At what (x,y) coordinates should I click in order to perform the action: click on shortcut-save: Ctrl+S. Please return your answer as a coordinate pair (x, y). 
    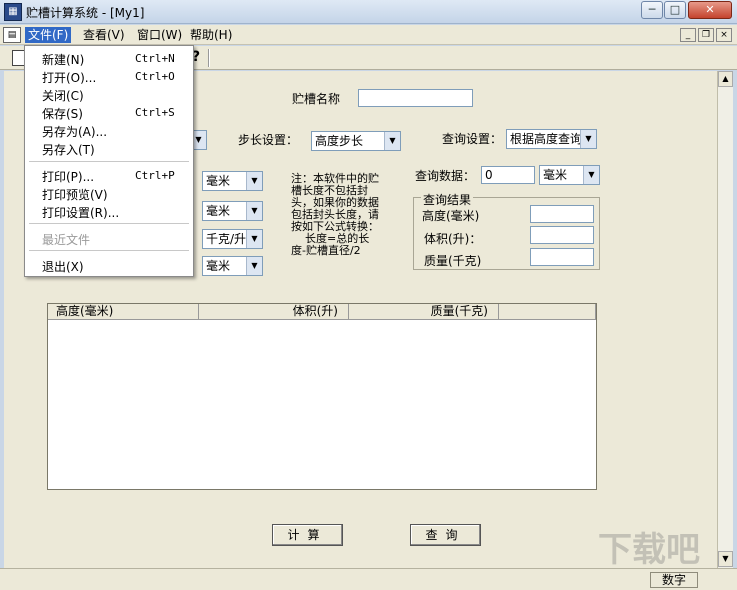
    Looking at the image, I should click on (155, 112).